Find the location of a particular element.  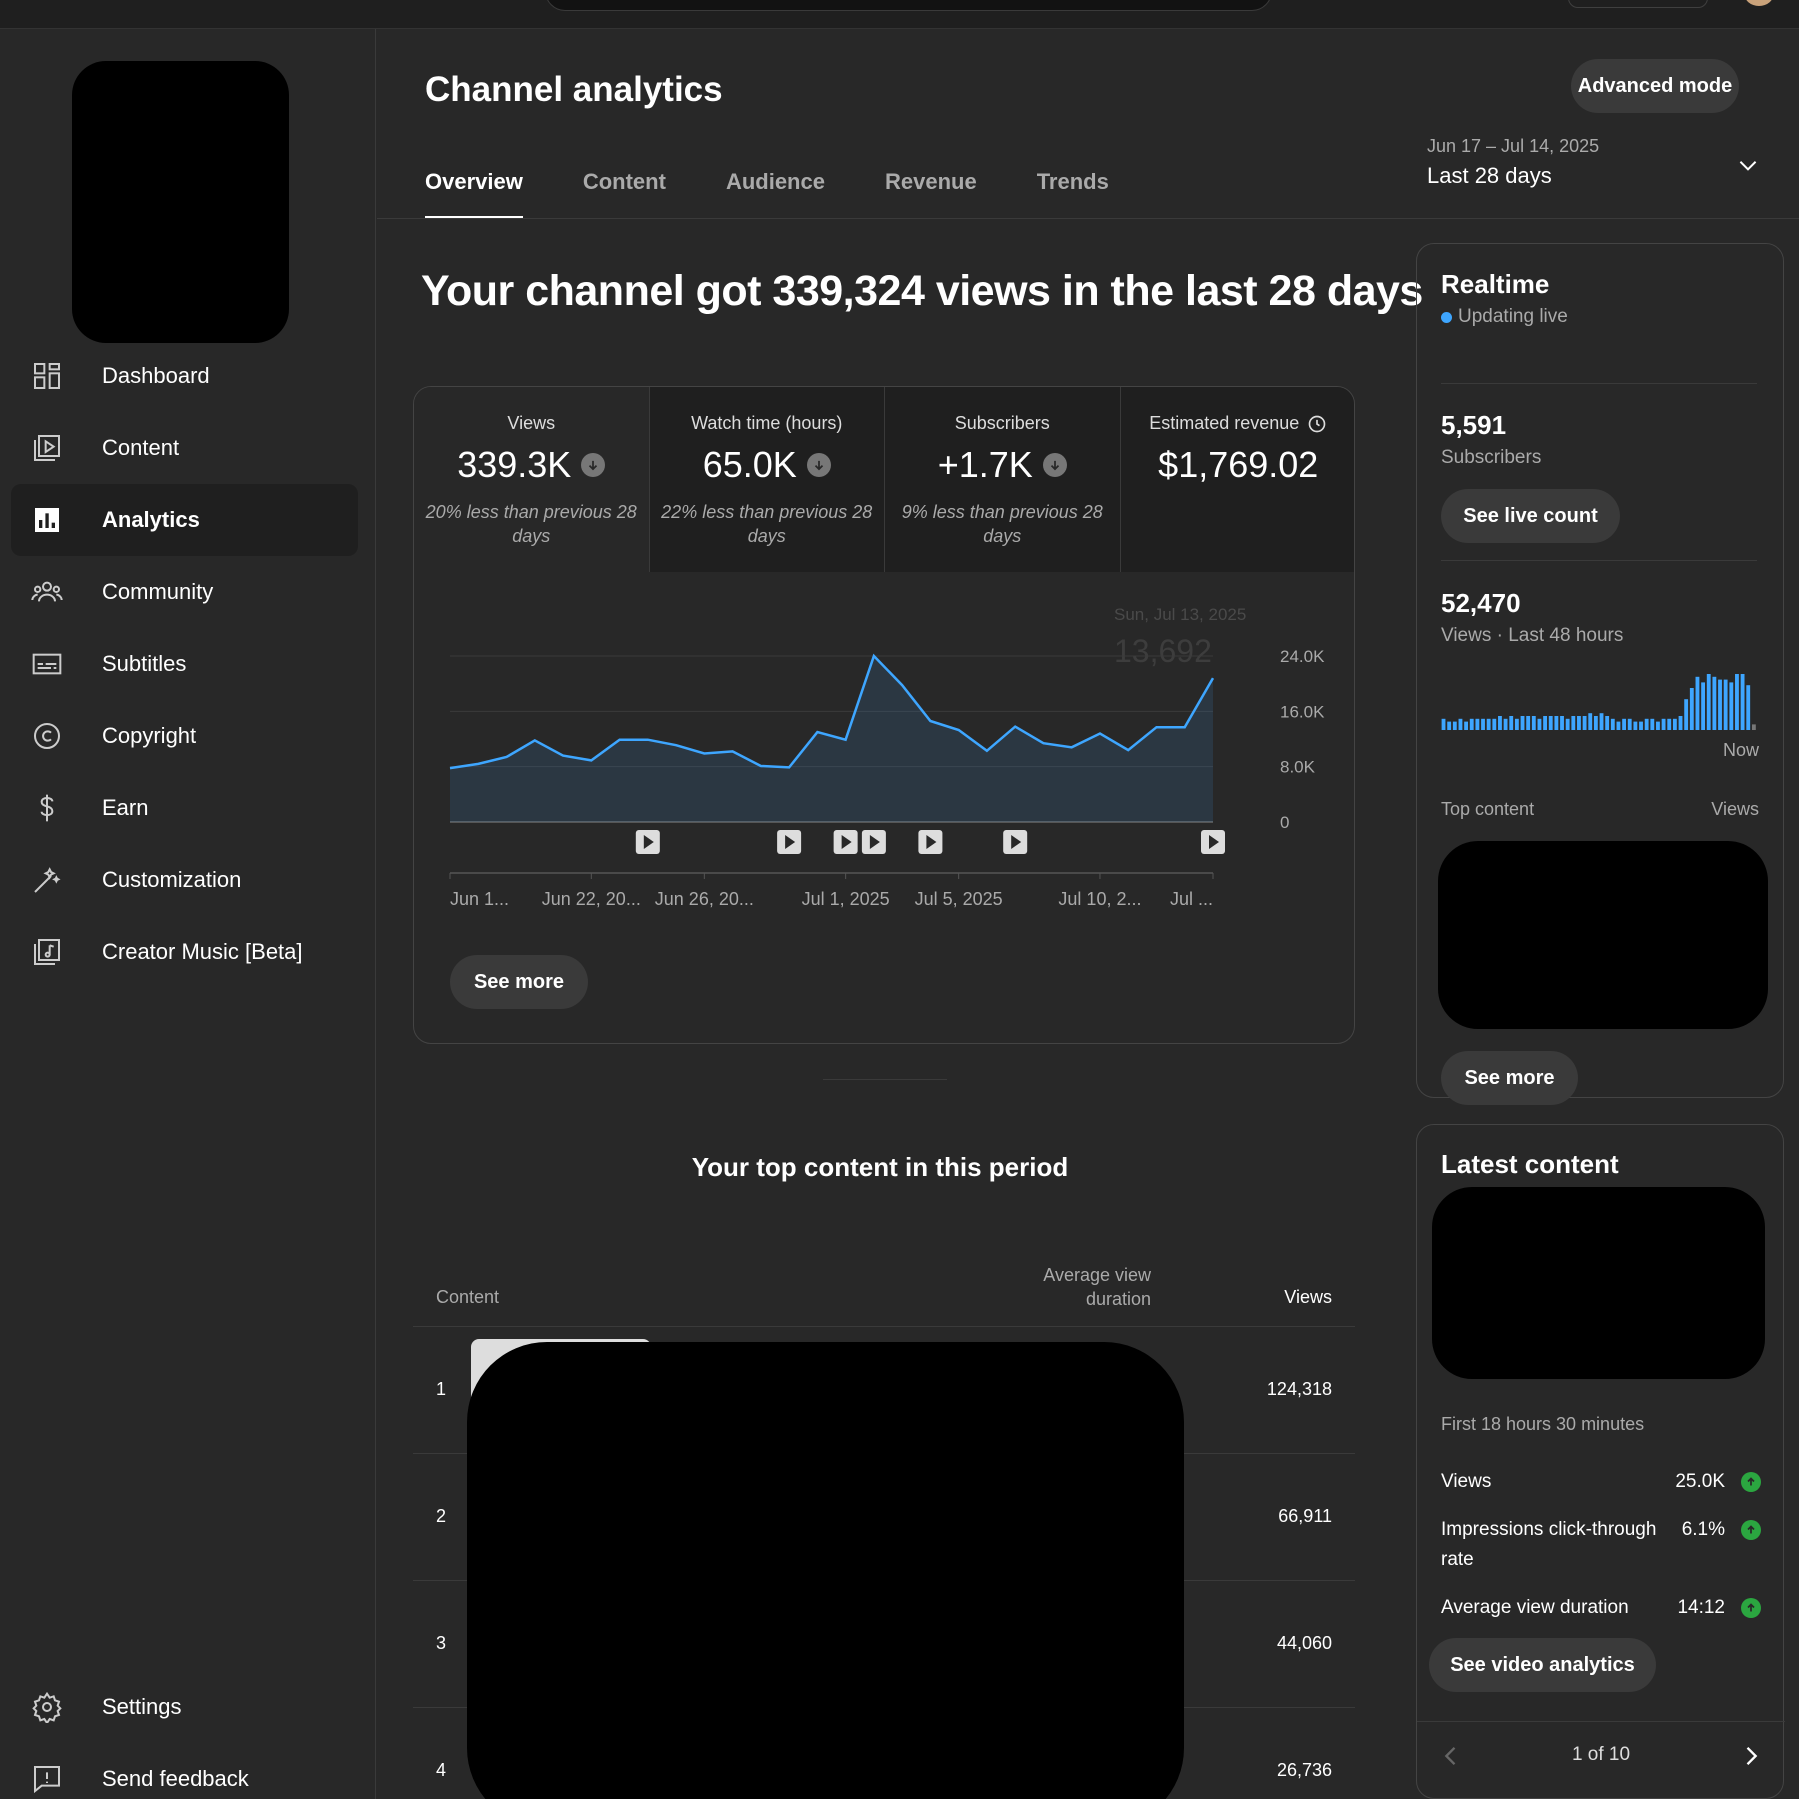

sidebar-item-settings: Settings is located at coordinates (184, 1707).